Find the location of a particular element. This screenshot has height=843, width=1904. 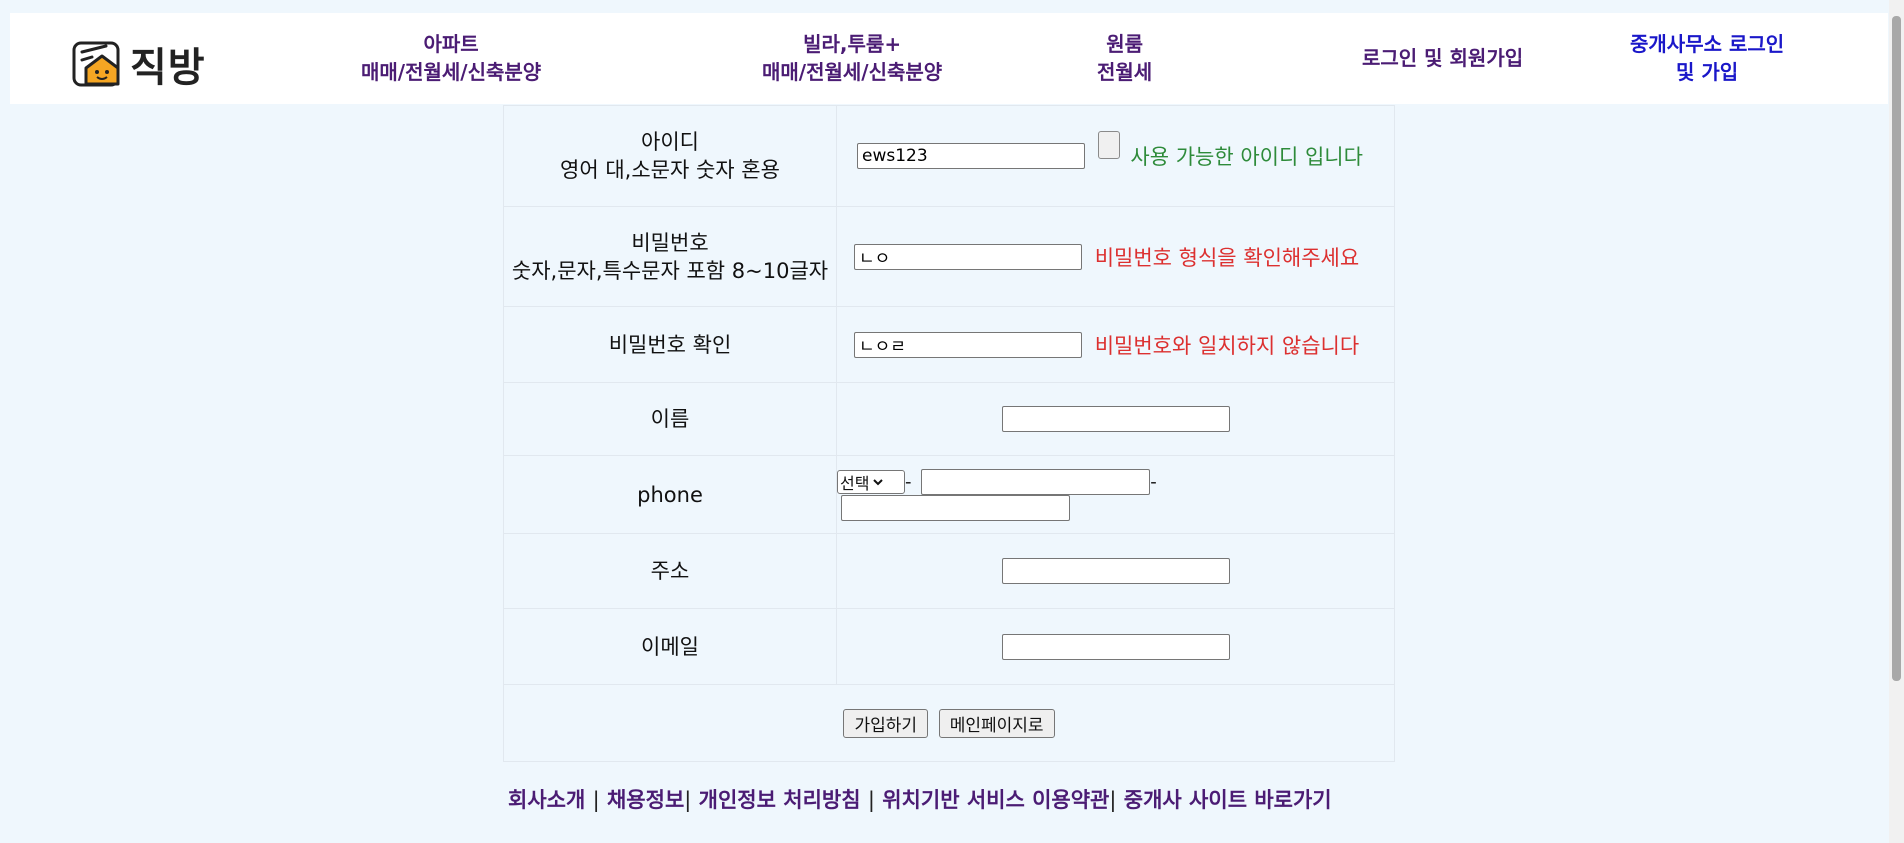

password-confirm-input is located at coordinates (968, 344).